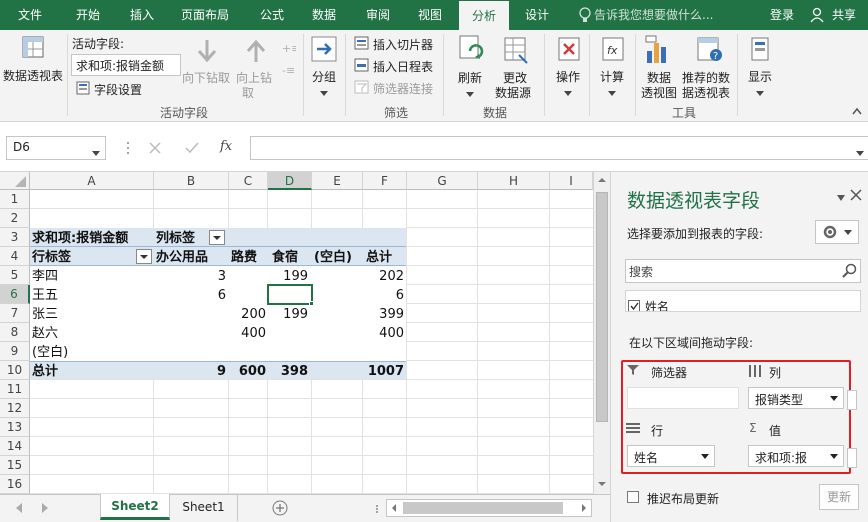 Image resolution: width=868 pixels, height=522 pixels. What do you see at coordinates (743, 301) in the screenshot?
I see `field-list: 姓名` at bounding box center [743, 301].